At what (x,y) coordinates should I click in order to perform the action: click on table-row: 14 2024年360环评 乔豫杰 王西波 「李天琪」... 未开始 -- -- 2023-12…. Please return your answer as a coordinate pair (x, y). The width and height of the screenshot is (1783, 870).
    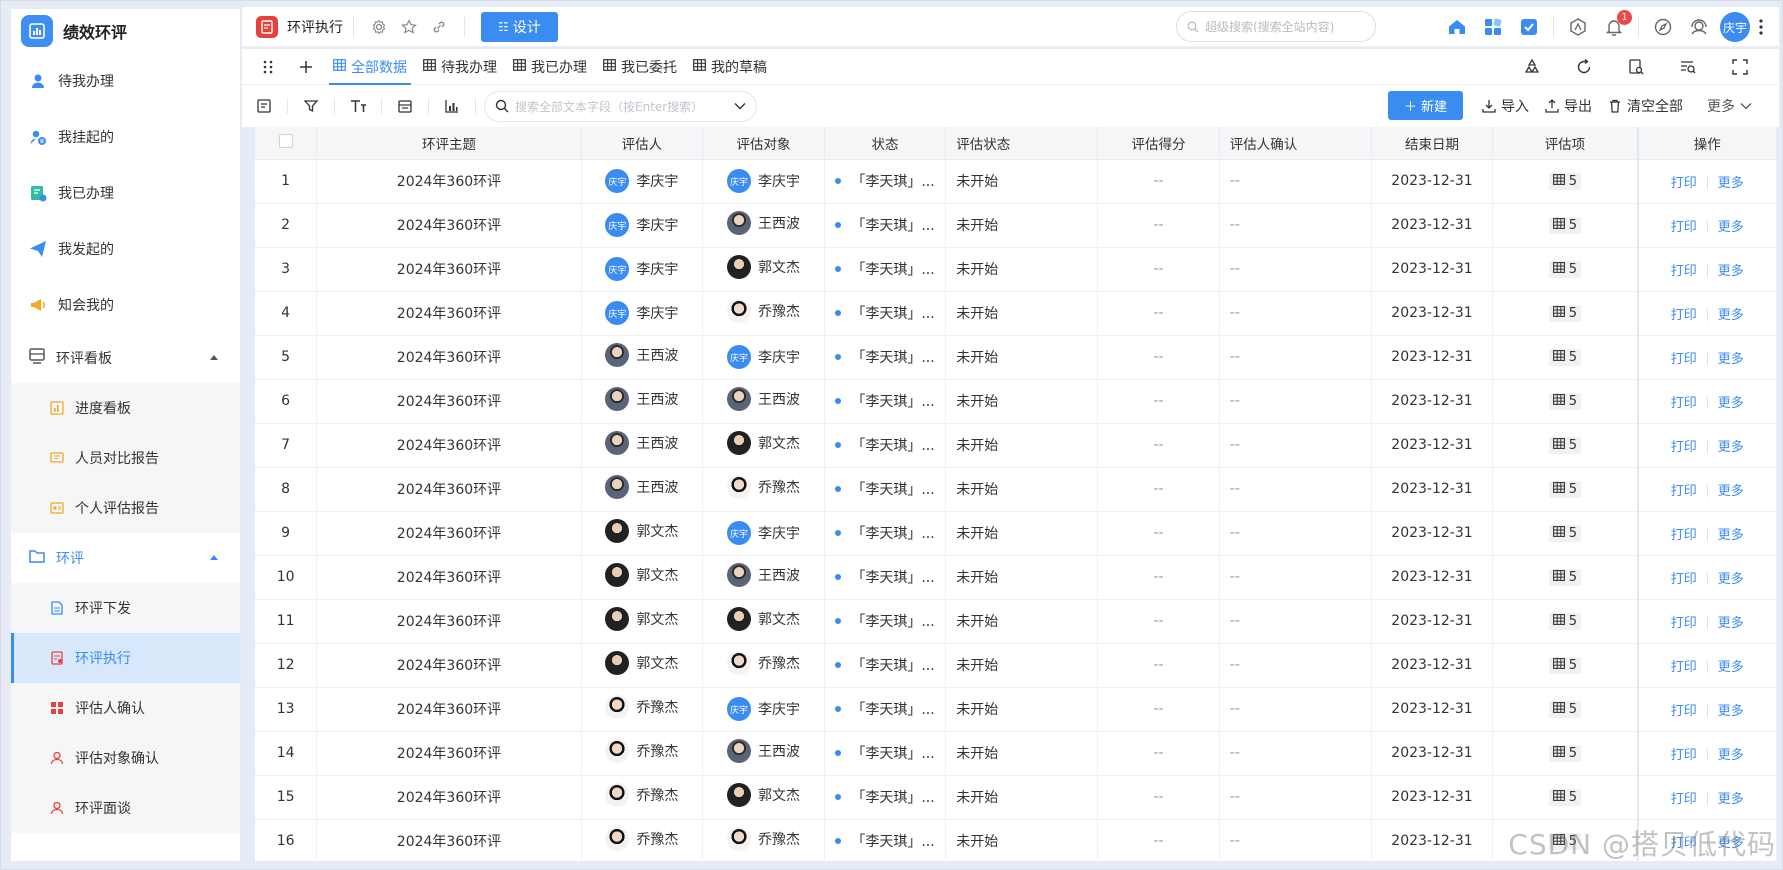
    Looking at the image, I should click on (1016, 753).